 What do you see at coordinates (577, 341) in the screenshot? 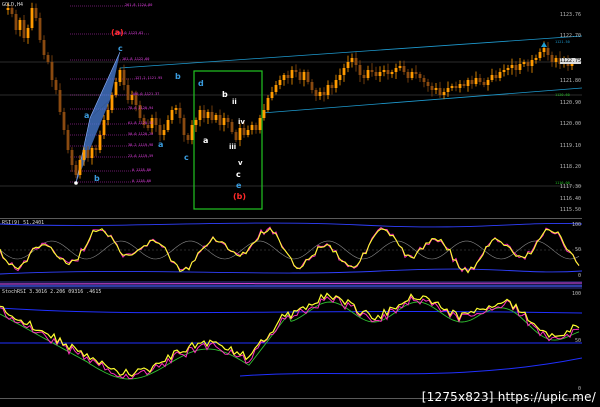
I see `stoch-tick: 50` at bounding box center [577, 341].